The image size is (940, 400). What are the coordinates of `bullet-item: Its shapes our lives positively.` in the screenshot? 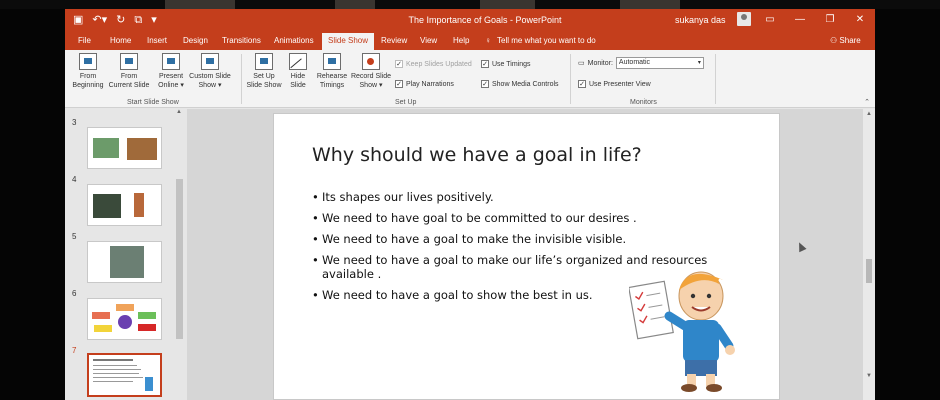 It's located at (517, 197).